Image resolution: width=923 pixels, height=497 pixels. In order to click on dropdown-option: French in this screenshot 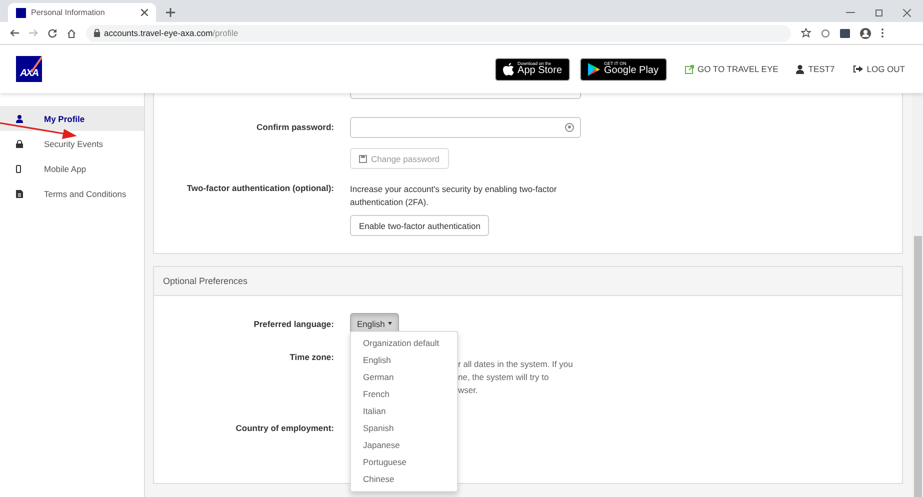, I will do `click(404, 394)`.